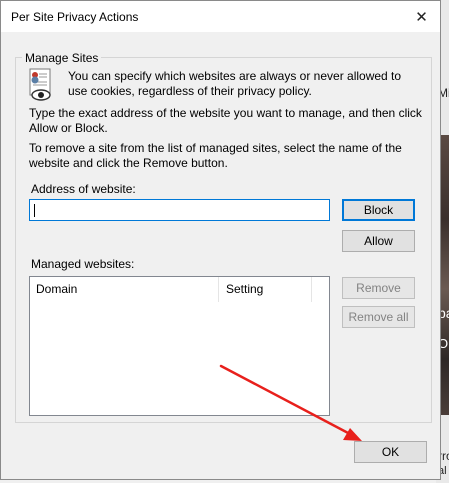 This screenshot has height=483, width=449. Describe the element at coordinates (378, 317) in the screenshot. I see `remove-all-button: Remove all` at that location.